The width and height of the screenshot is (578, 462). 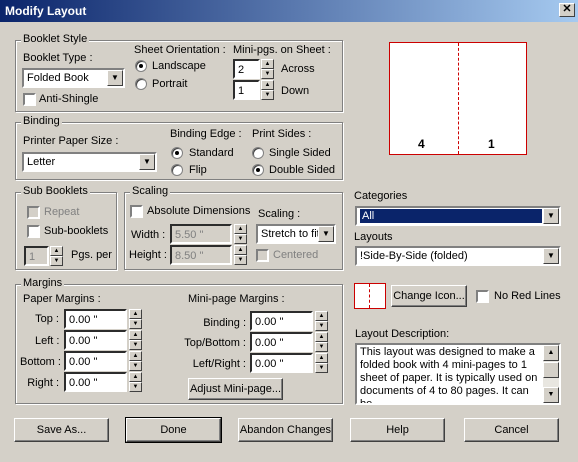 I want to click on no-red-lines-checkbox, so click(x=482, y=296).